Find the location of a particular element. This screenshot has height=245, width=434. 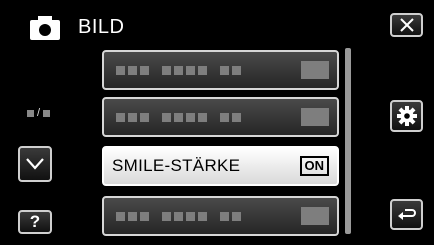

close-button is located at coordinates (406, 25).